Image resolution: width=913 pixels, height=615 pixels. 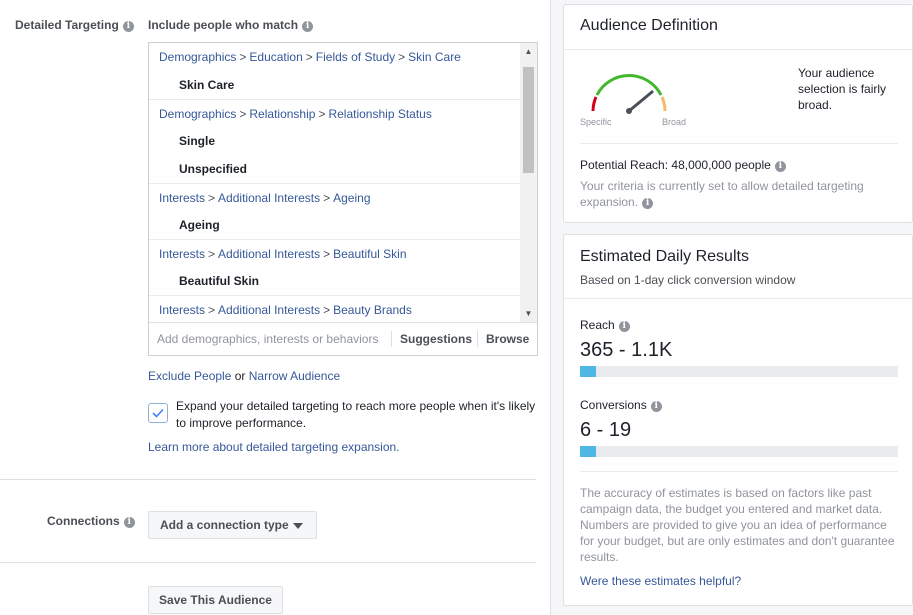 What do you see at coordinates (528, 51) in the screenshot?
I see `scroll-up-arrow-icon: ▲` at bounding box center [528, 51].